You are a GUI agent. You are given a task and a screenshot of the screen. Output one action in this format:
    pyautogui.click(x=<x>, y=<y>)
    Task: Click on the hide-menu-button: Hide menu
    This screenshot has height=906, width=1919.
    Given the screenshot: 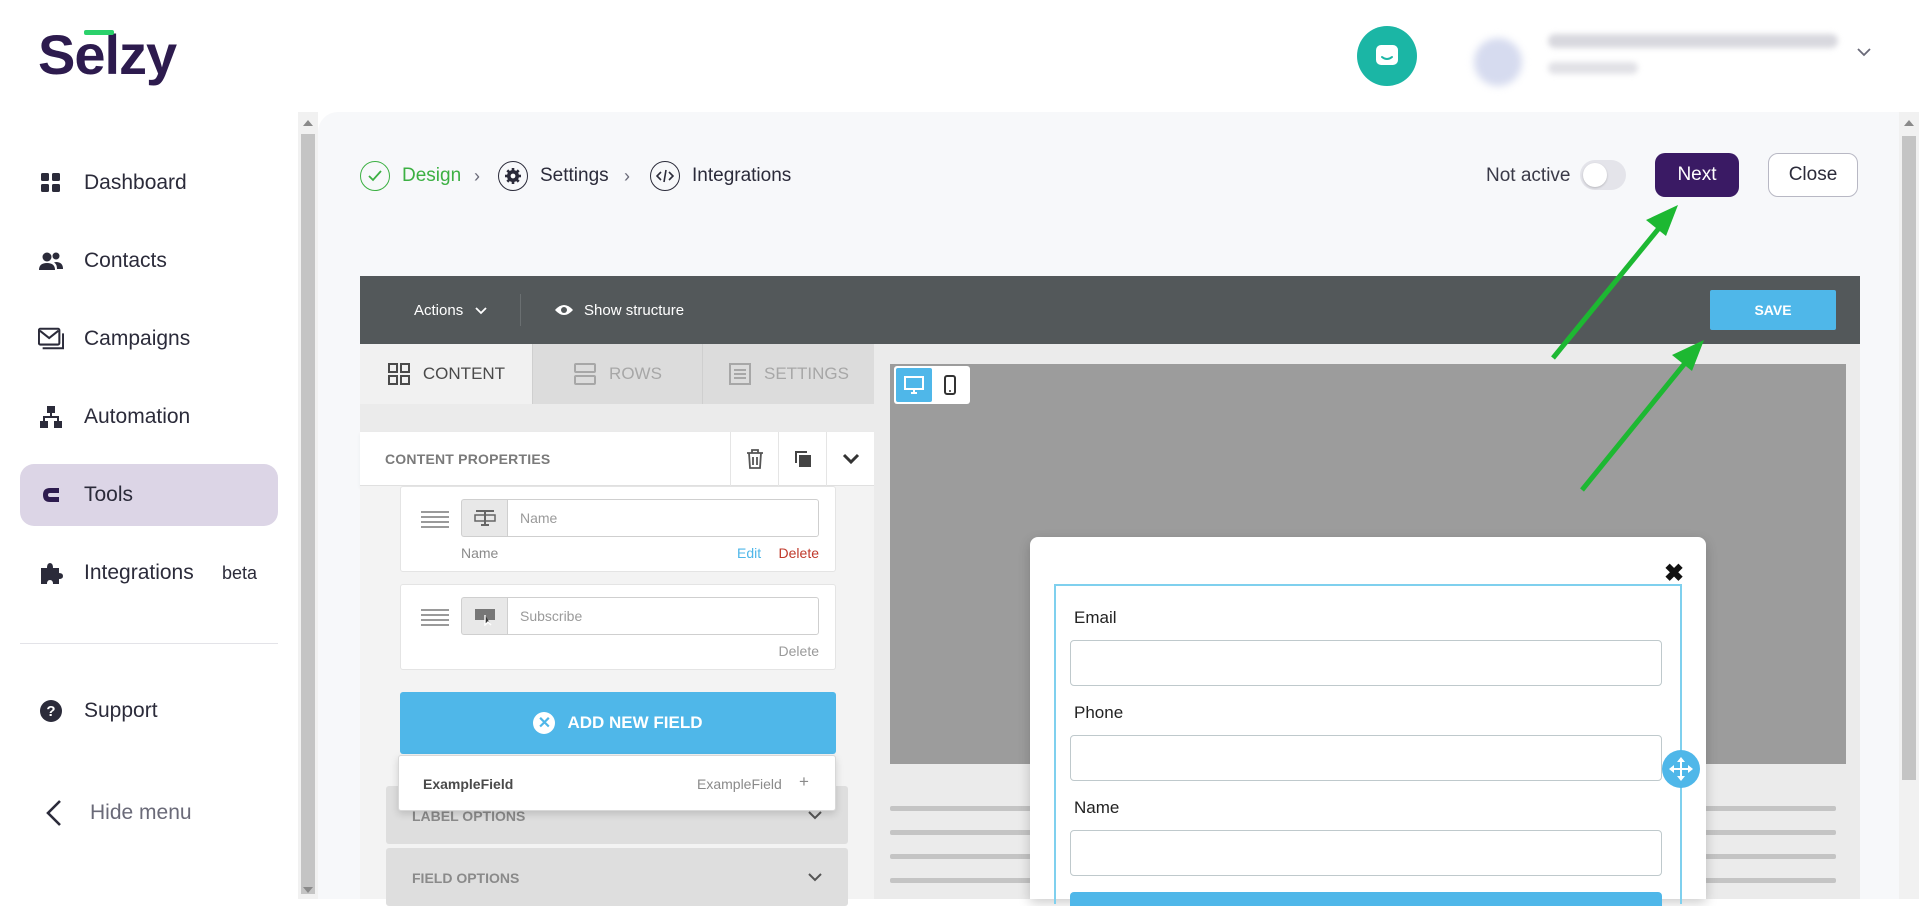 What is the action you would take?
    pyautogui.click(x=118, y=813)
    